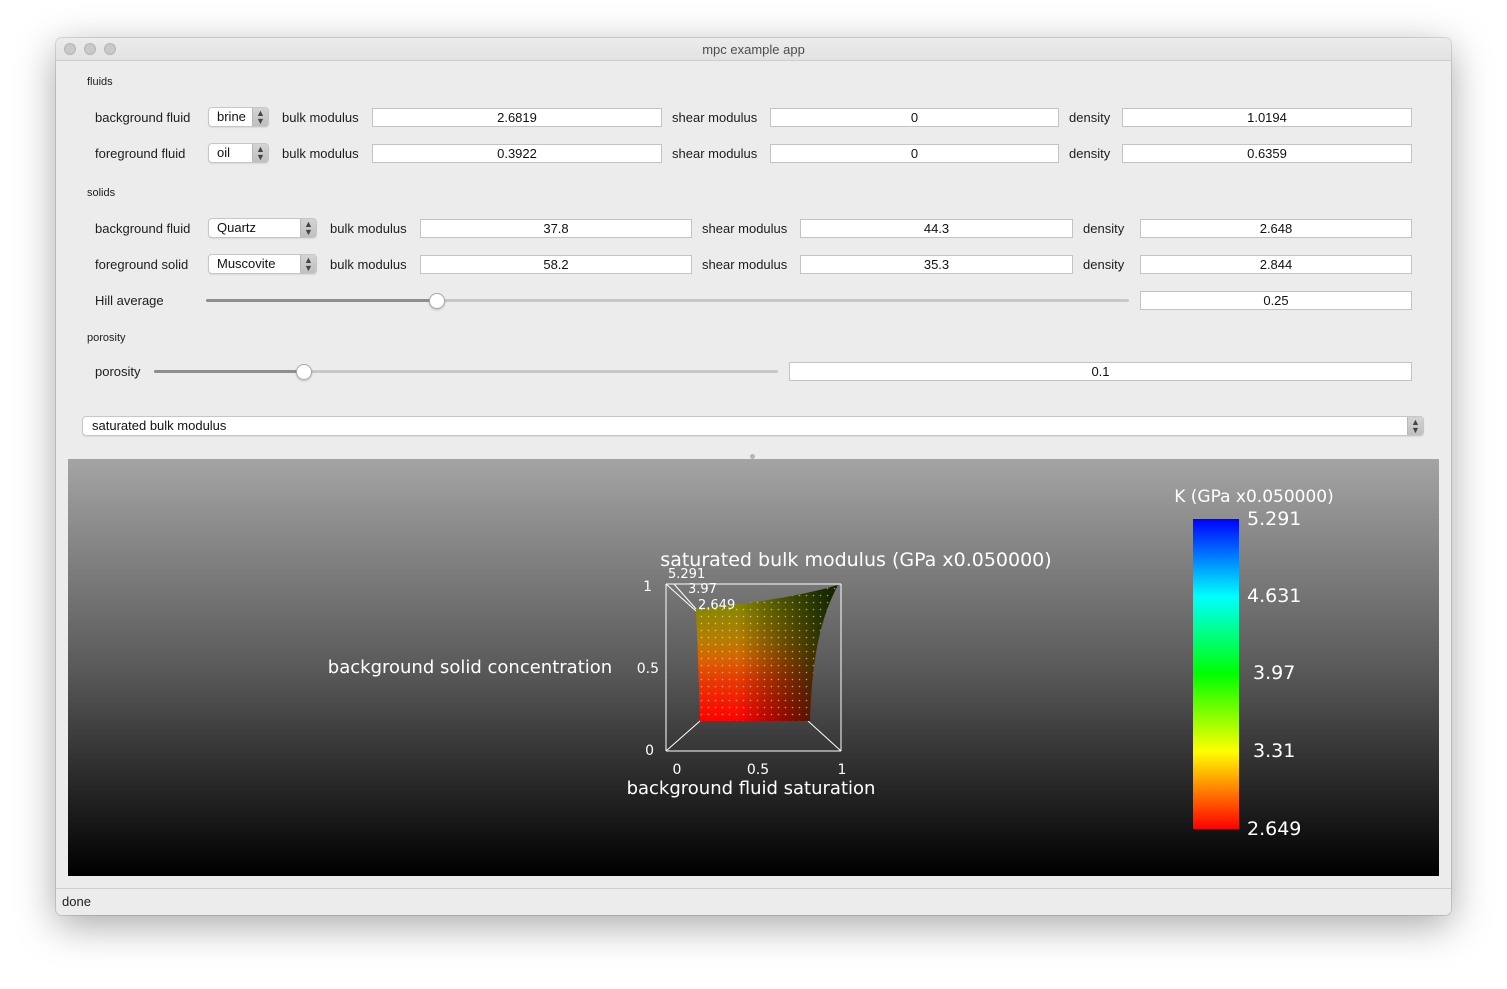 This screenshot has height=989, width=1507. What do you see at coordinates (101, 193) in the screenshot?
I see `solids-section-label: solids` at bounding box center [101, 193].